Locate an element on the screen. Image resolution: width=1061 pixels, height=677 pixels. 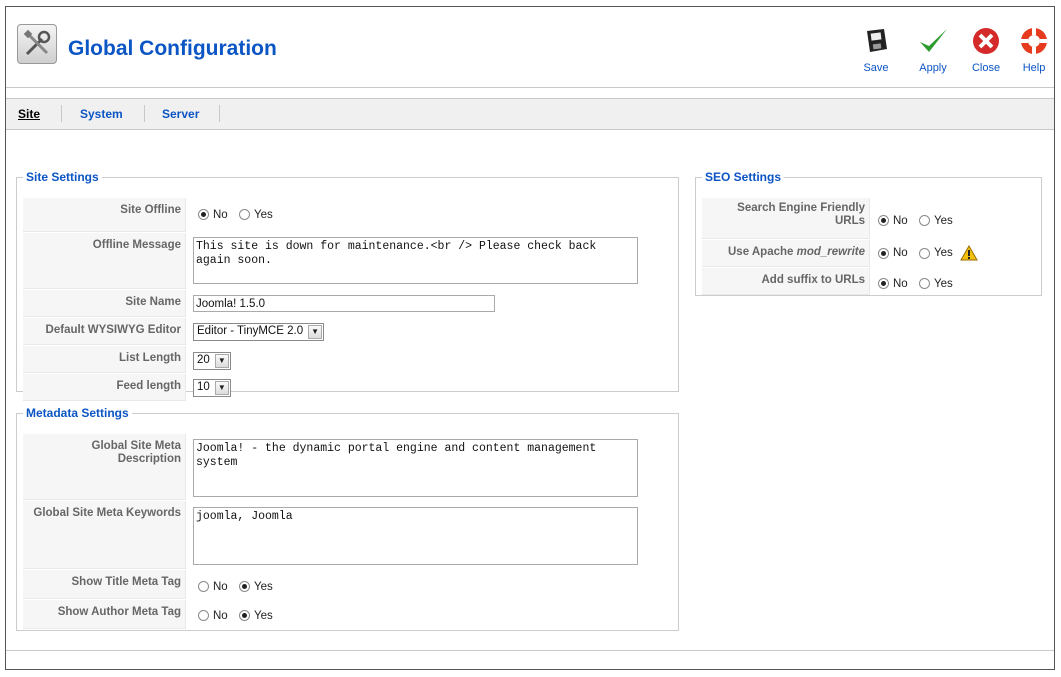
site-offline-label: Site Offline is located at coordinates (104, 215).